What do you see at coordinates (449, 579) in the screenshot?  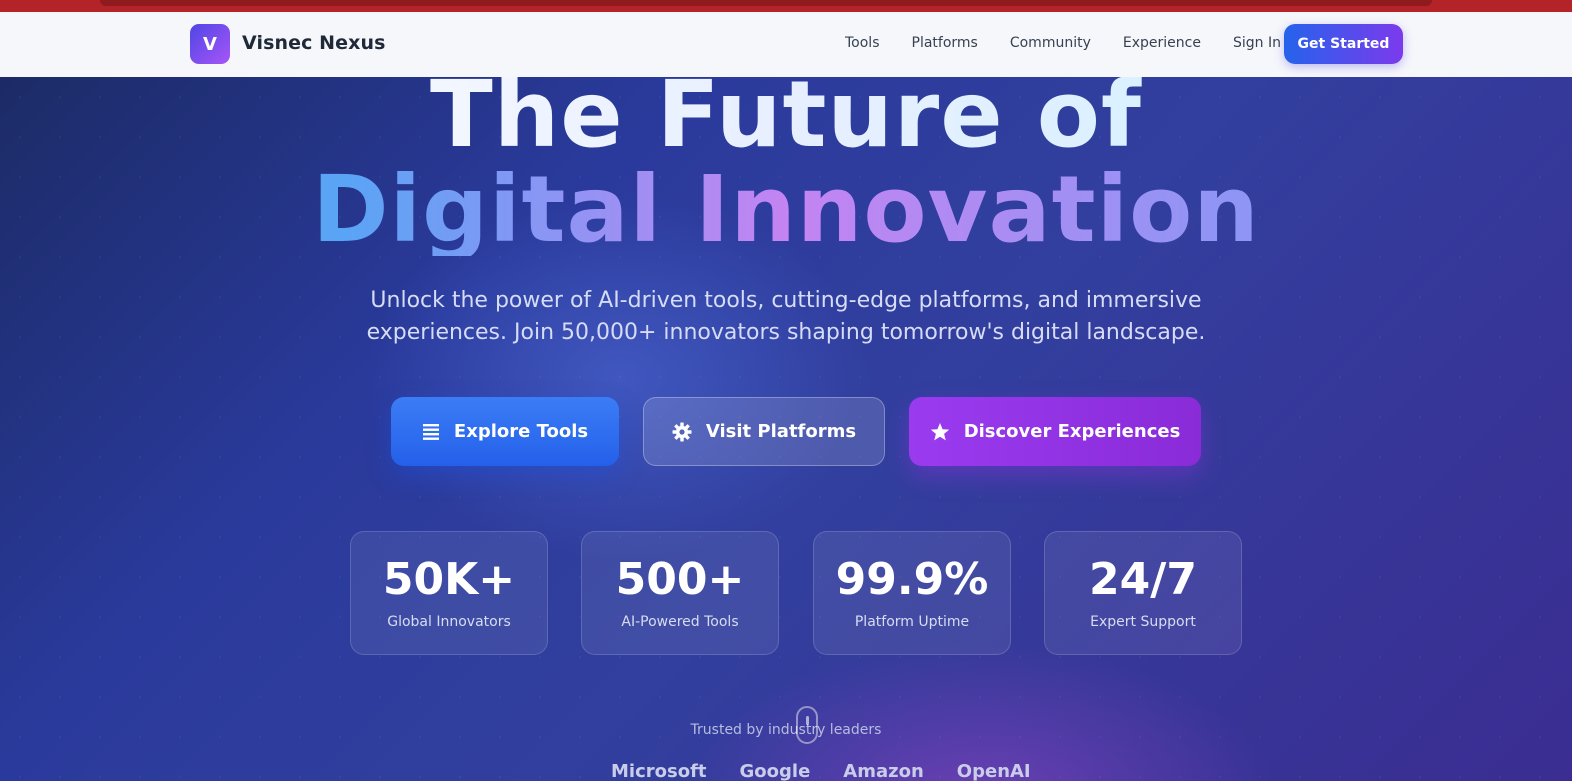 I see `stat-value: 50K+` at bounding box center [449, 579].